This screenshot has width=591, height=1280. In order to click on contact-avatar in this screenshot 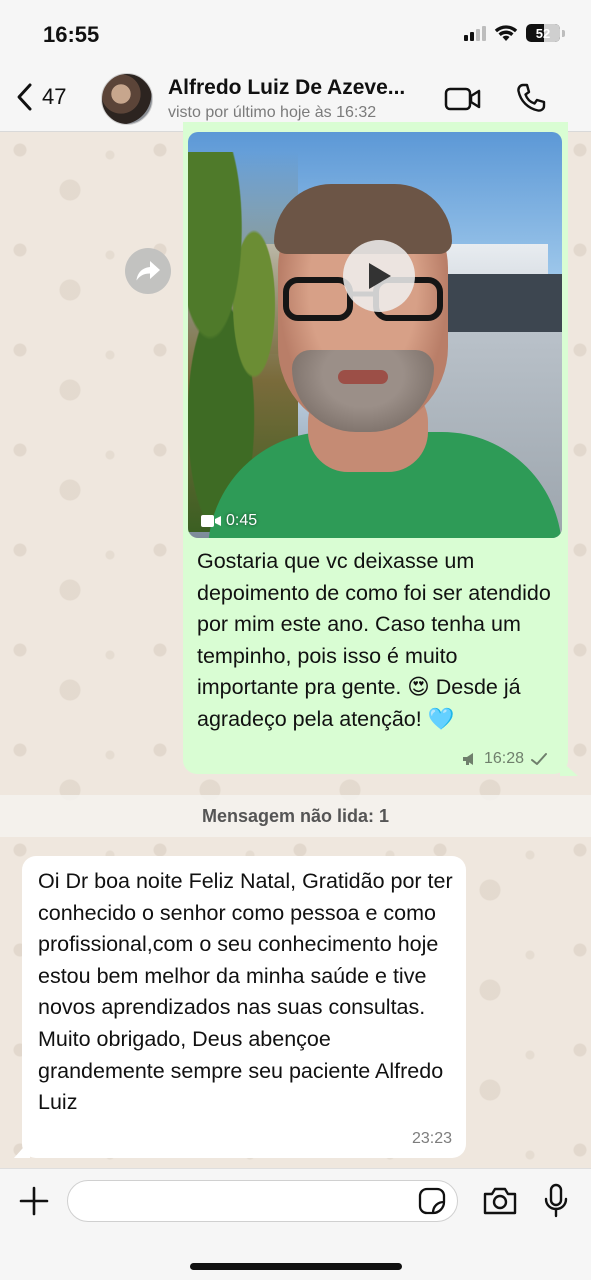, I will do `click(127, 99)`.